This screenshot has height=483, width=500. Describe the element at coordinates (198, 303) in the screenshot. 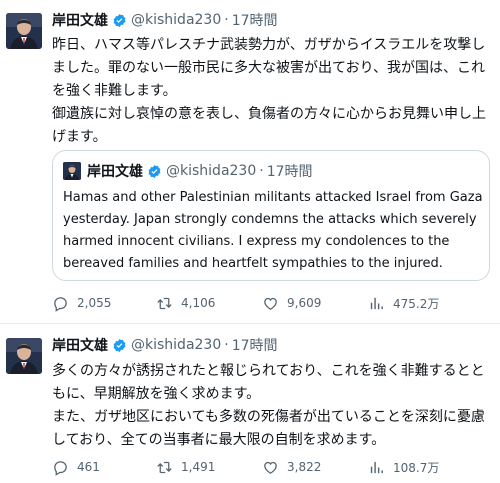

I see `retweet-count: 4,106` at that location.